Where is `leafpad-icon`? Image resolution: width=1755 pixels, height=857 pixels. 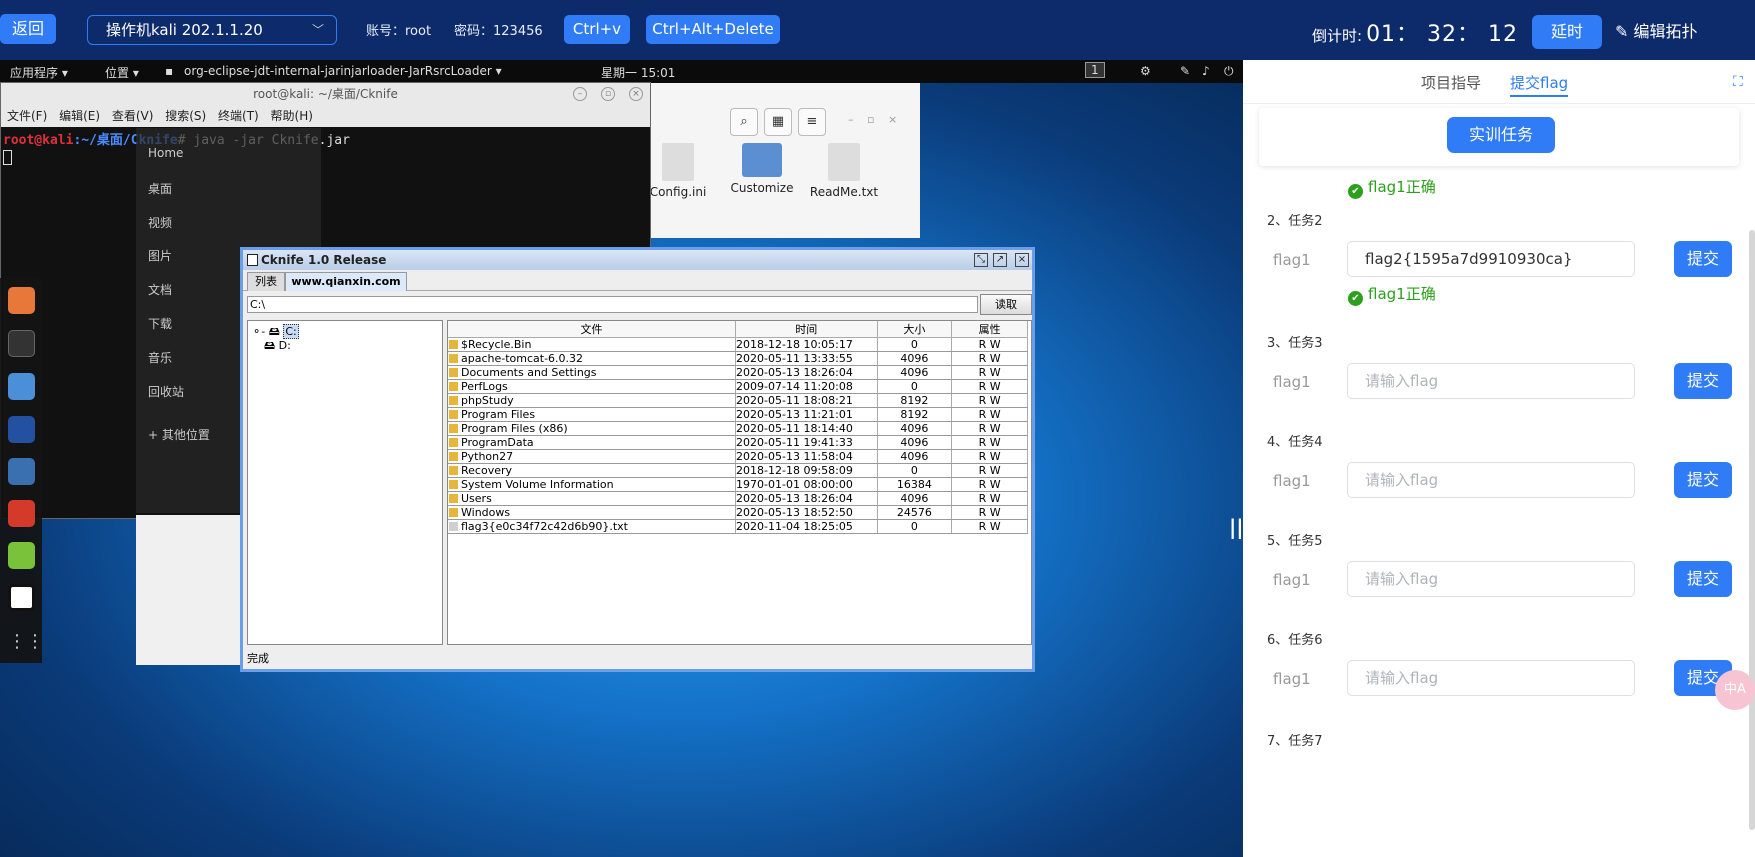 leafpad-icon is located at coordinates (21, 555).